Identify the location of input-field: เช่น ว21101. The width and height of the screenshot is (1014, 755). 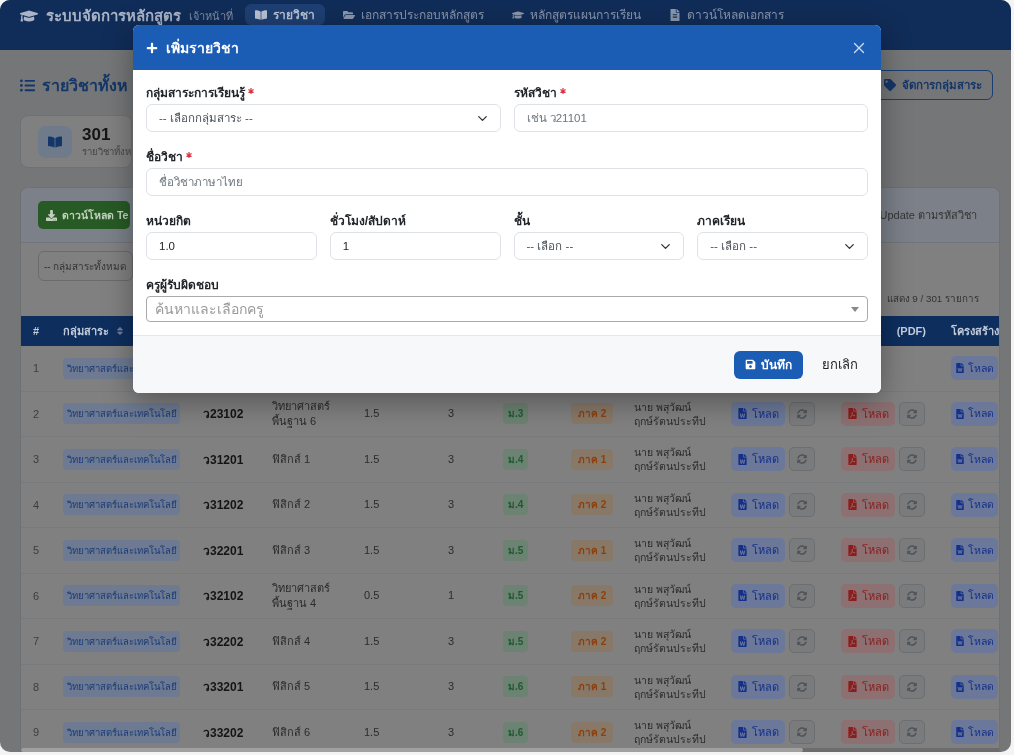
(690, 118).